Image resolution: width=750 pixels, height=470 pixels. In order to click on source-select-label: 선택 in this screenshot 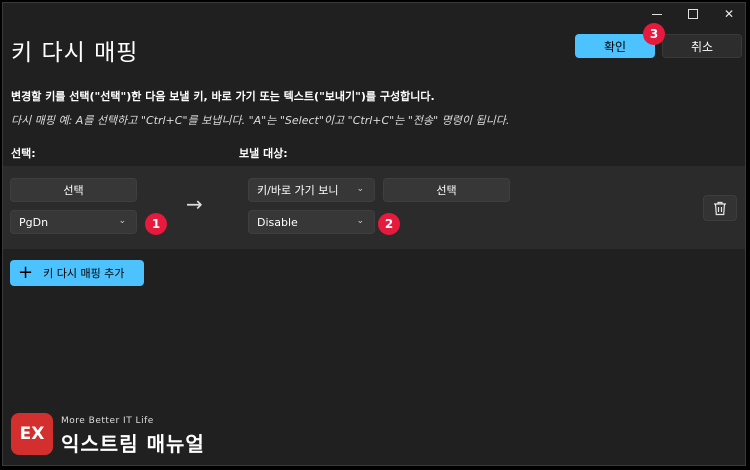, I will do `click(73, 190)`.